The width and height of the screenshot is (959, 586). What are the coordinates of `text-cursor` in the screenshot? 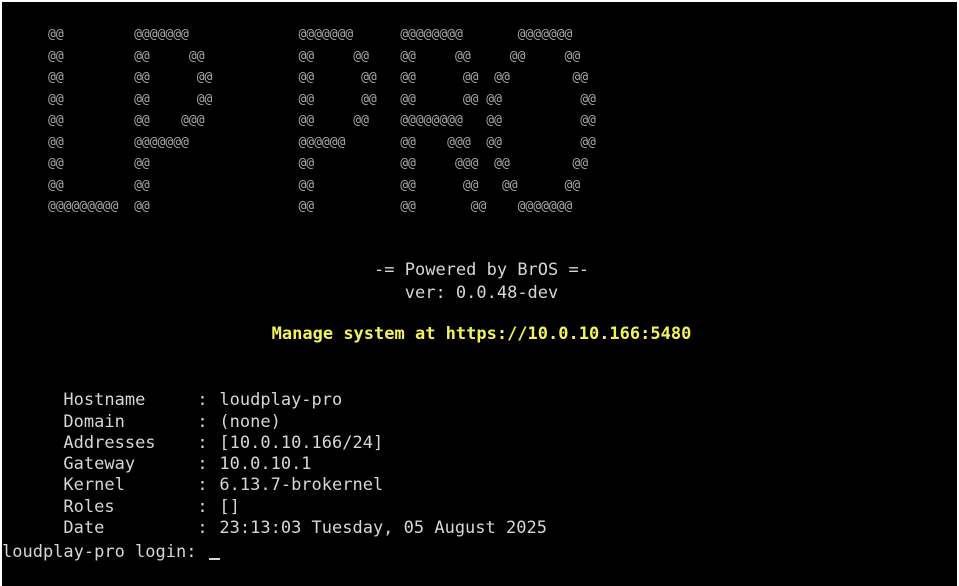 It's located at (214, 559).